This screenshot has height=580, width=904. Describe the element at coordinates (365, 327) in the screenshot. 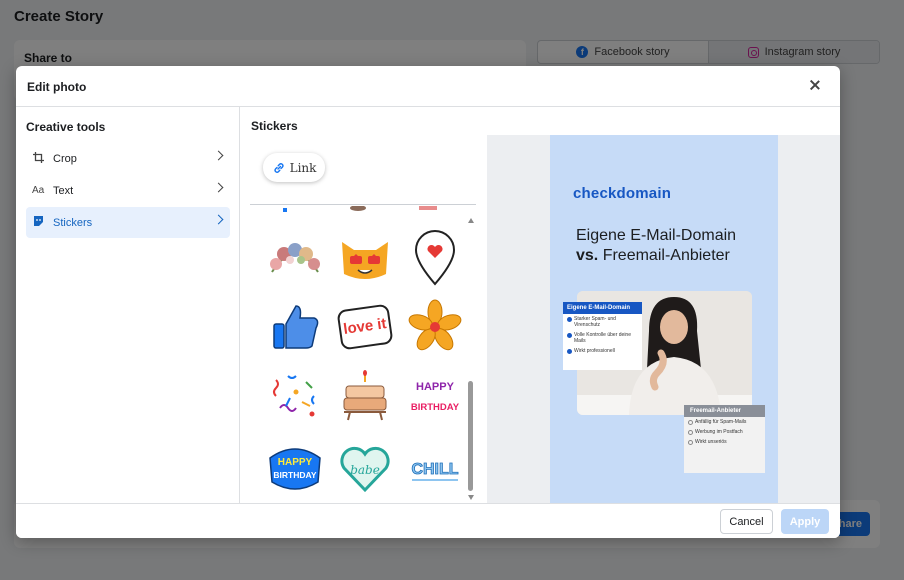

I see `love-it-sticker: love it` at that location.